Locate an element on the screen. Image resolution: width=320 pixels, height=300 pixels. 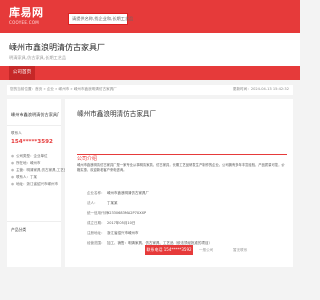
page-title: 嵊州市鑫浪明清仿古家具厂 is located at coordinates (117, 114).